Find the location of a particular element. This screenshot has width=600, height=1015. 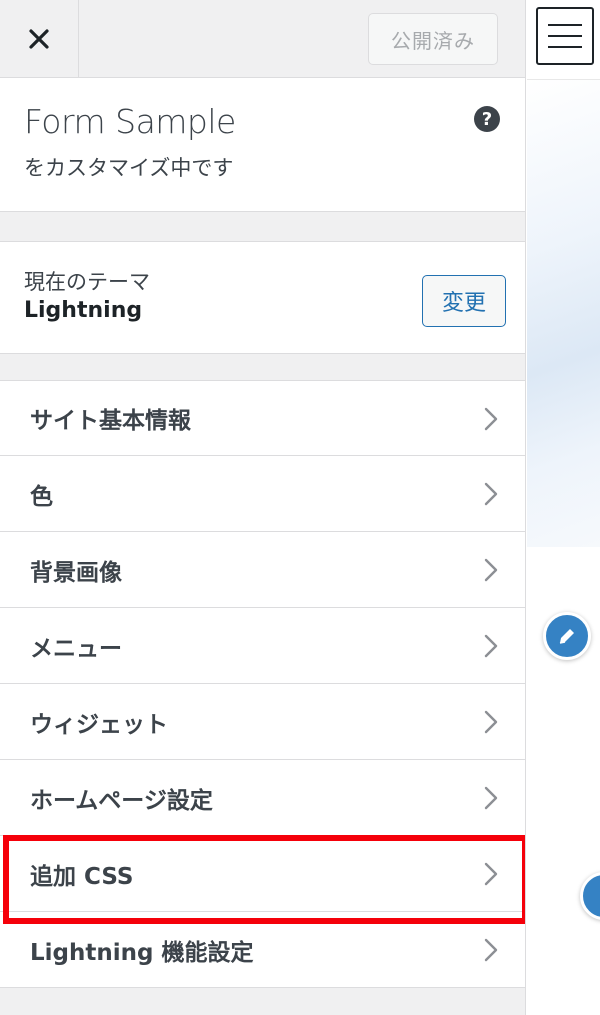

help-icon: ? is located at coordinates (487, 119).